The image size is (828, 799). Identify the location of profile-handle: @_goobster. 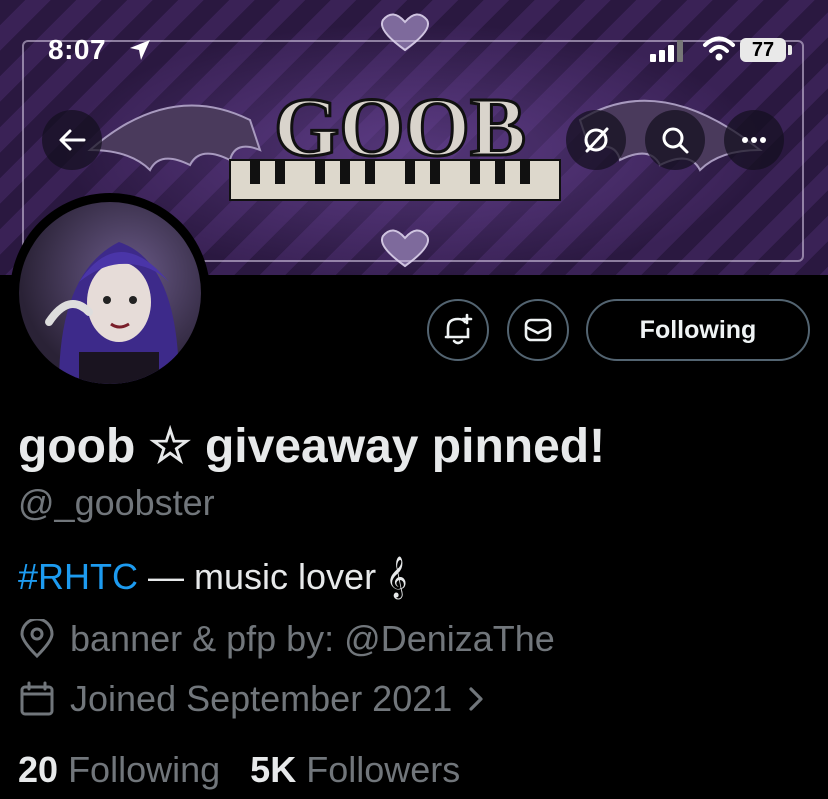
(116, 502).